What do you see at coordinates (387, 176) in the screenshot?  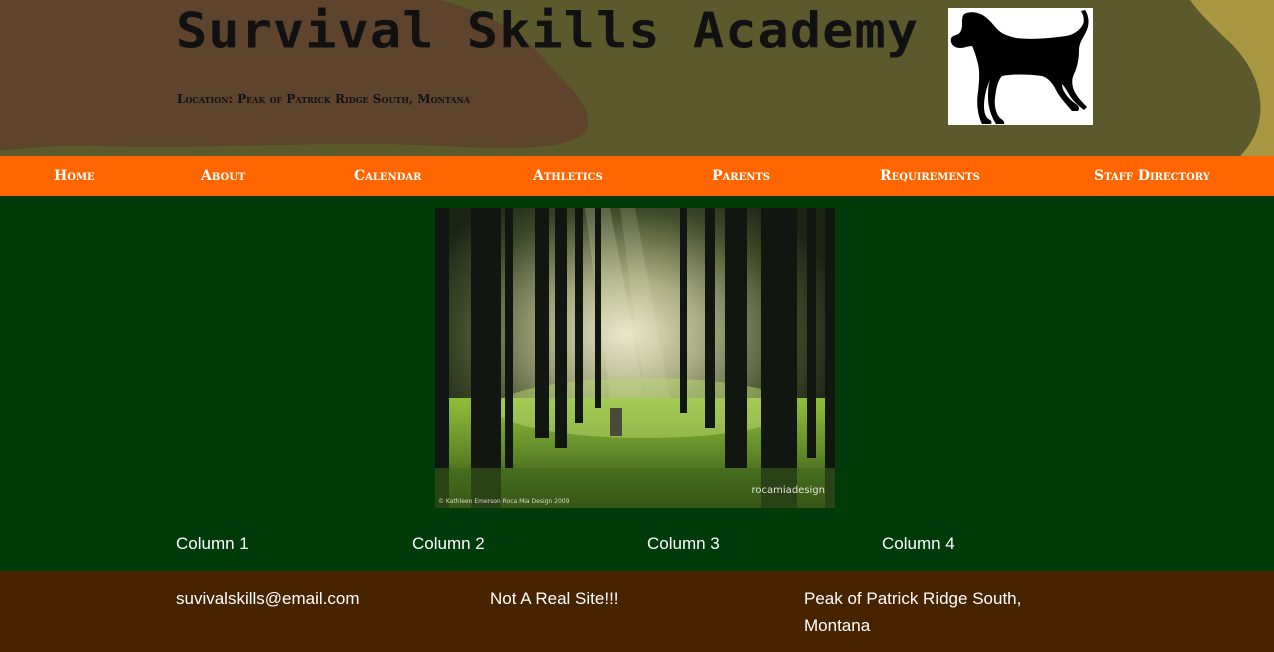 I see `nav-item-calendar: Calendar` at bounding box center [387, 176].